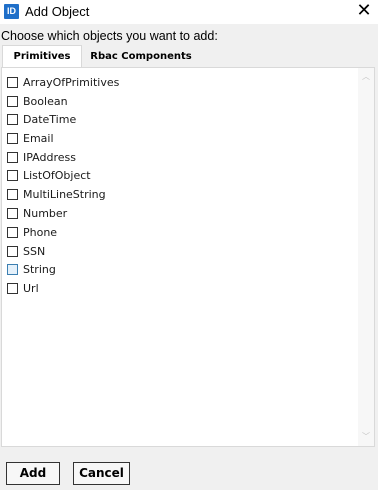 The height and width of the screenshot is (490, 378). I want to click on item-label: Boolean, so click(45, 101).